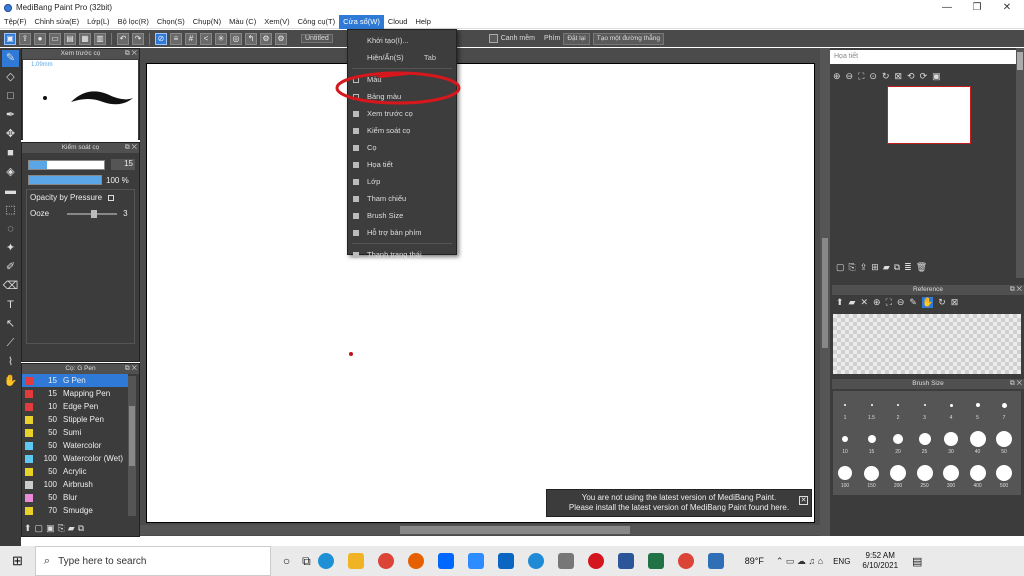 This screenshot has height=576, width=1024. What do you see at coordinates (873, 77) in the screenshot?
I see `zoom-icon: ⊙` at bounding box center [873, 77].